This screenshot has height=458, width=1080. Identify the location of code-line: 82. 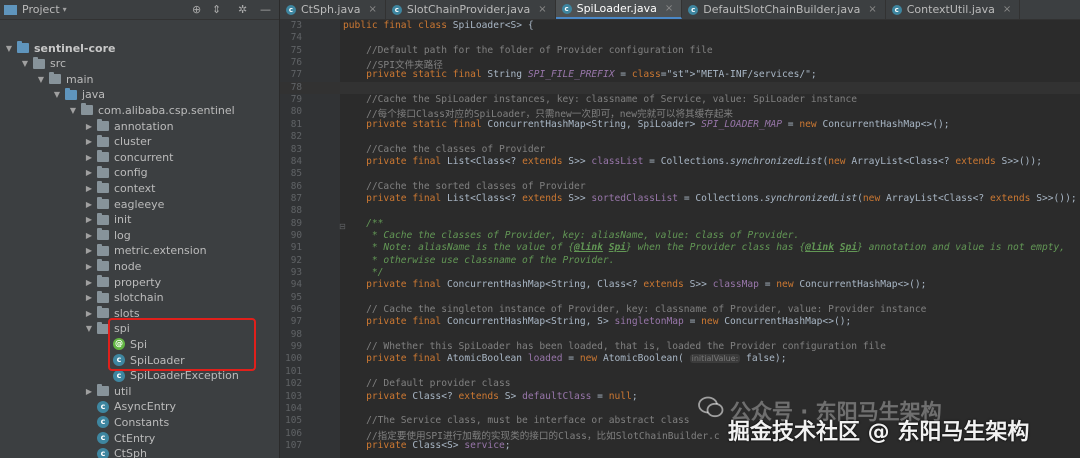
(680, 137).